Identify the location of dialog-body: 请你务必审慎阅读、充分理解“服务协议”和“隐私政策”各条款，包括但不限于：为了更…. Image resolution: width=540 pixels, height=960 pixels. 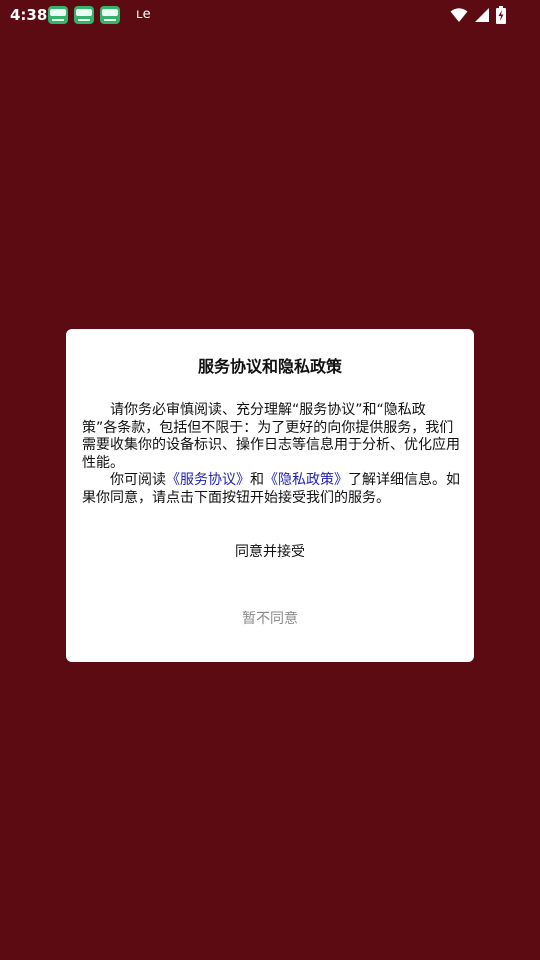
(271, 454).